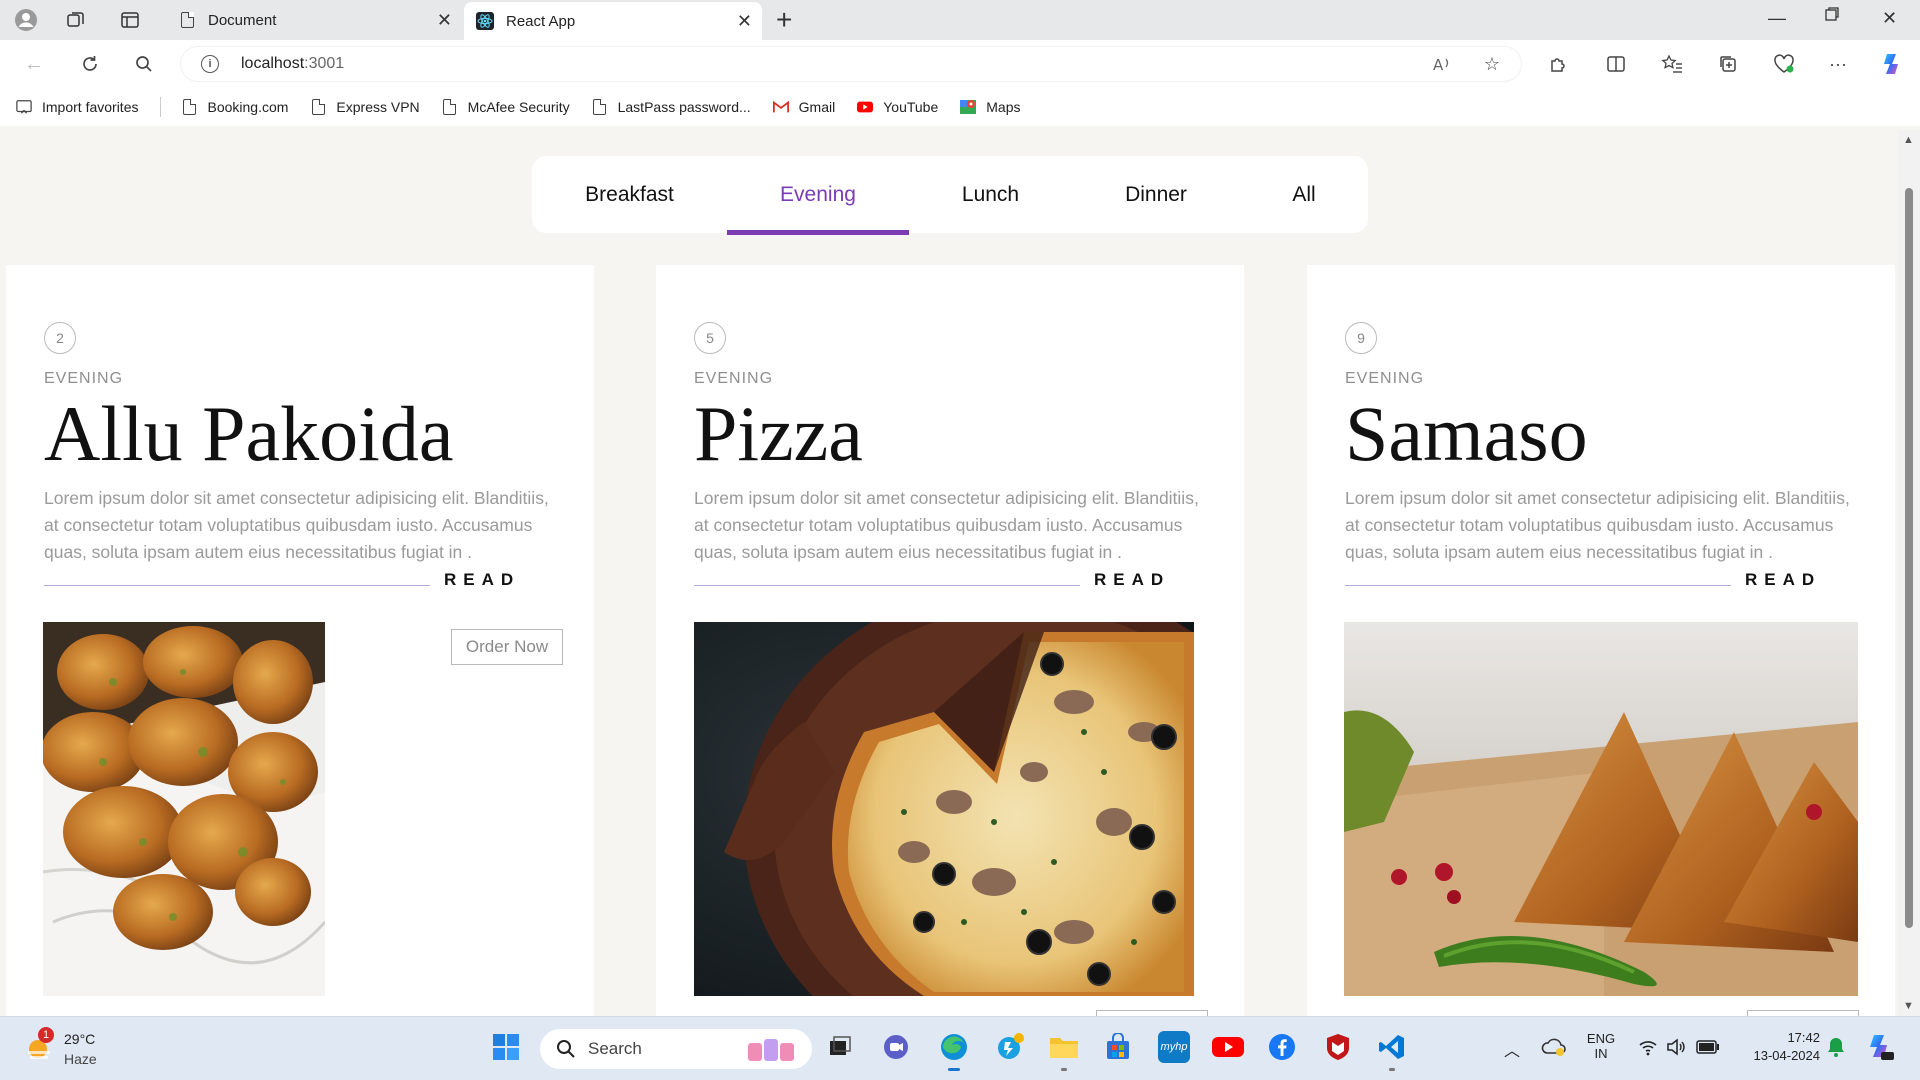 The image size is (1920, 1080). I want to click on page-scrollbar: ▲ ▼, so click(1909, 573).